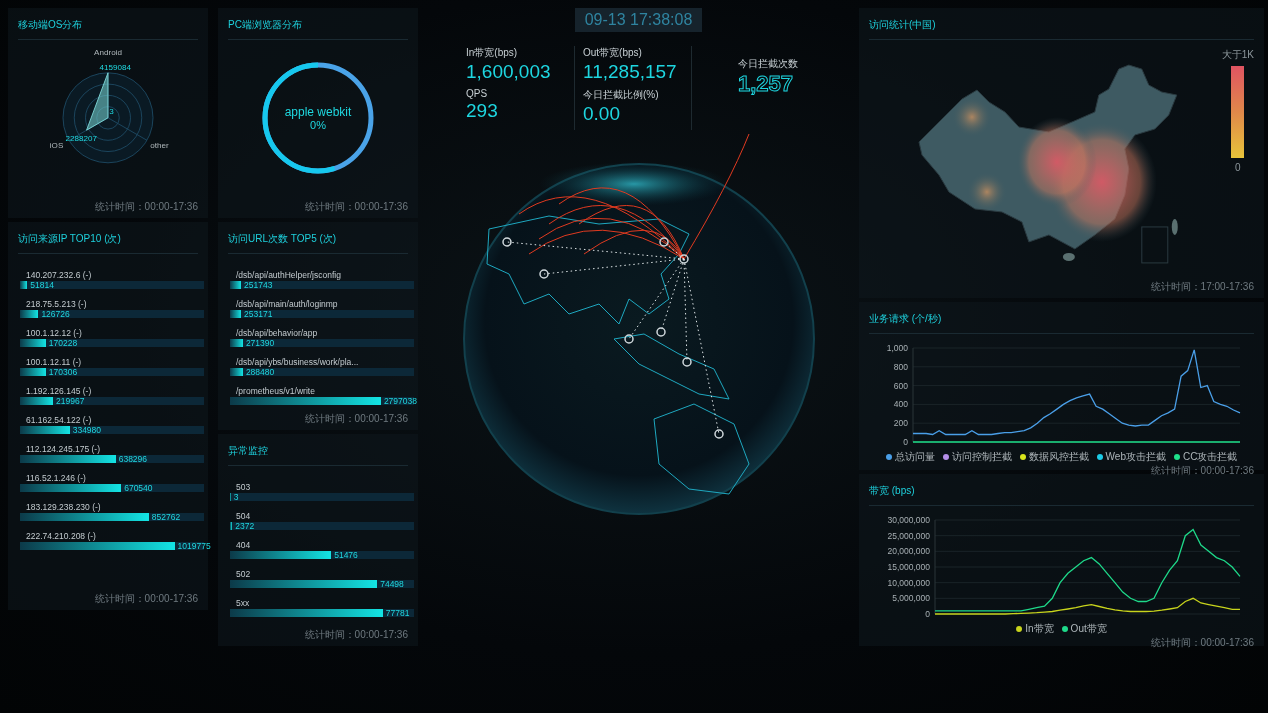  Describe the element at coordinates (41, 285) in the screenshot. I see `bar-value: 51814` at that location.